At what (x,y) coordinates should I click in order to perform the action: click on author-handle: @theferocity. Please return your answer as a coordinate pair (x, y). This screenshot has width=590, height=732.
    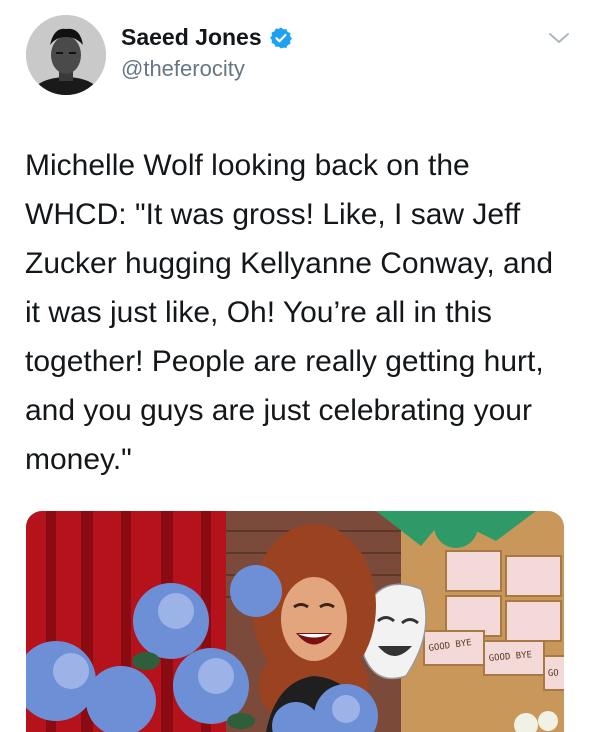
    Looking at the image, I should click on (183, 69).